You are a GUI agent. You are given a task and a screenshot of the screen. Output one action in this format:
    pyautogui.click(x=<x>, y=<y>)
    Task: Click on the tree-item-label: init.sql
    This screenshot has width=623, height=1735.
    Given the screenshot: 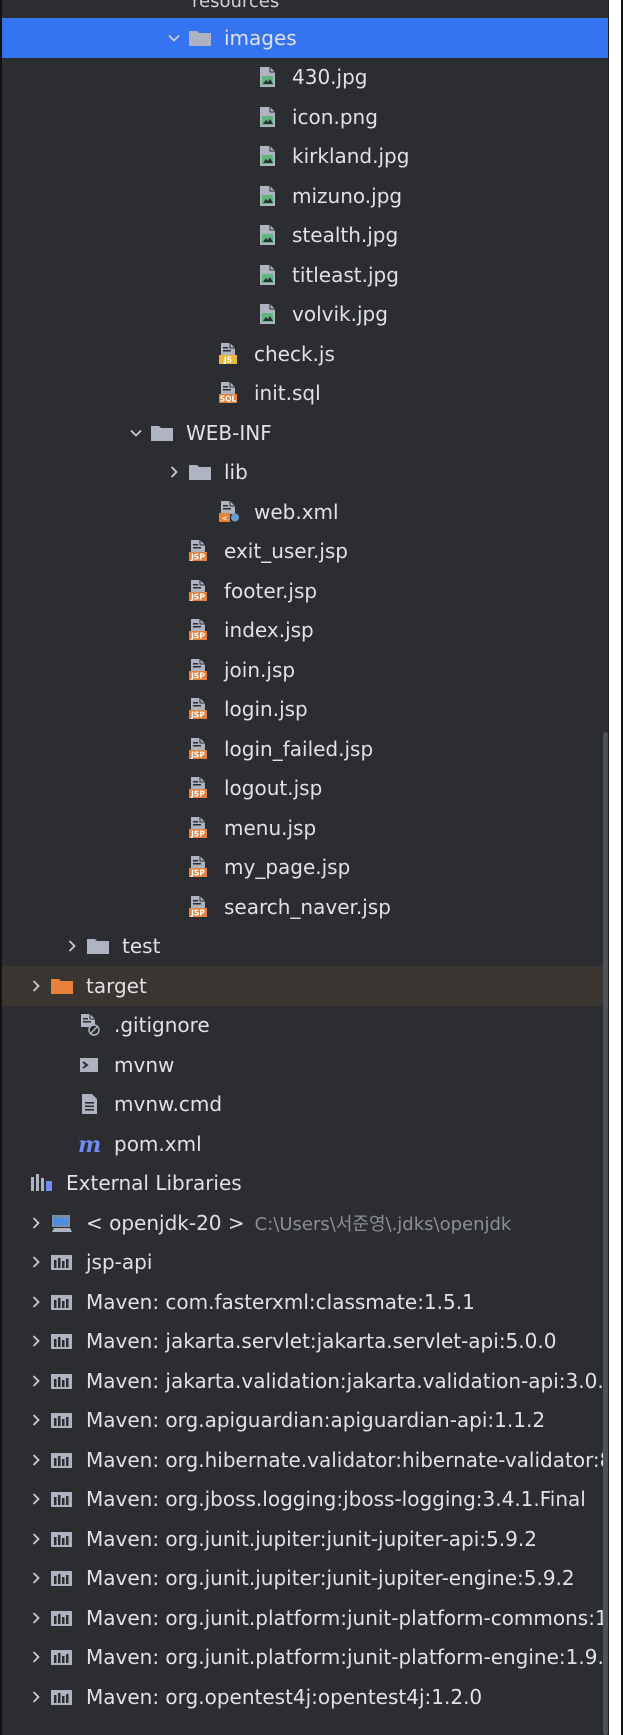 What is the action you would take?
    pyautogui.click(x=287, y=393)
    